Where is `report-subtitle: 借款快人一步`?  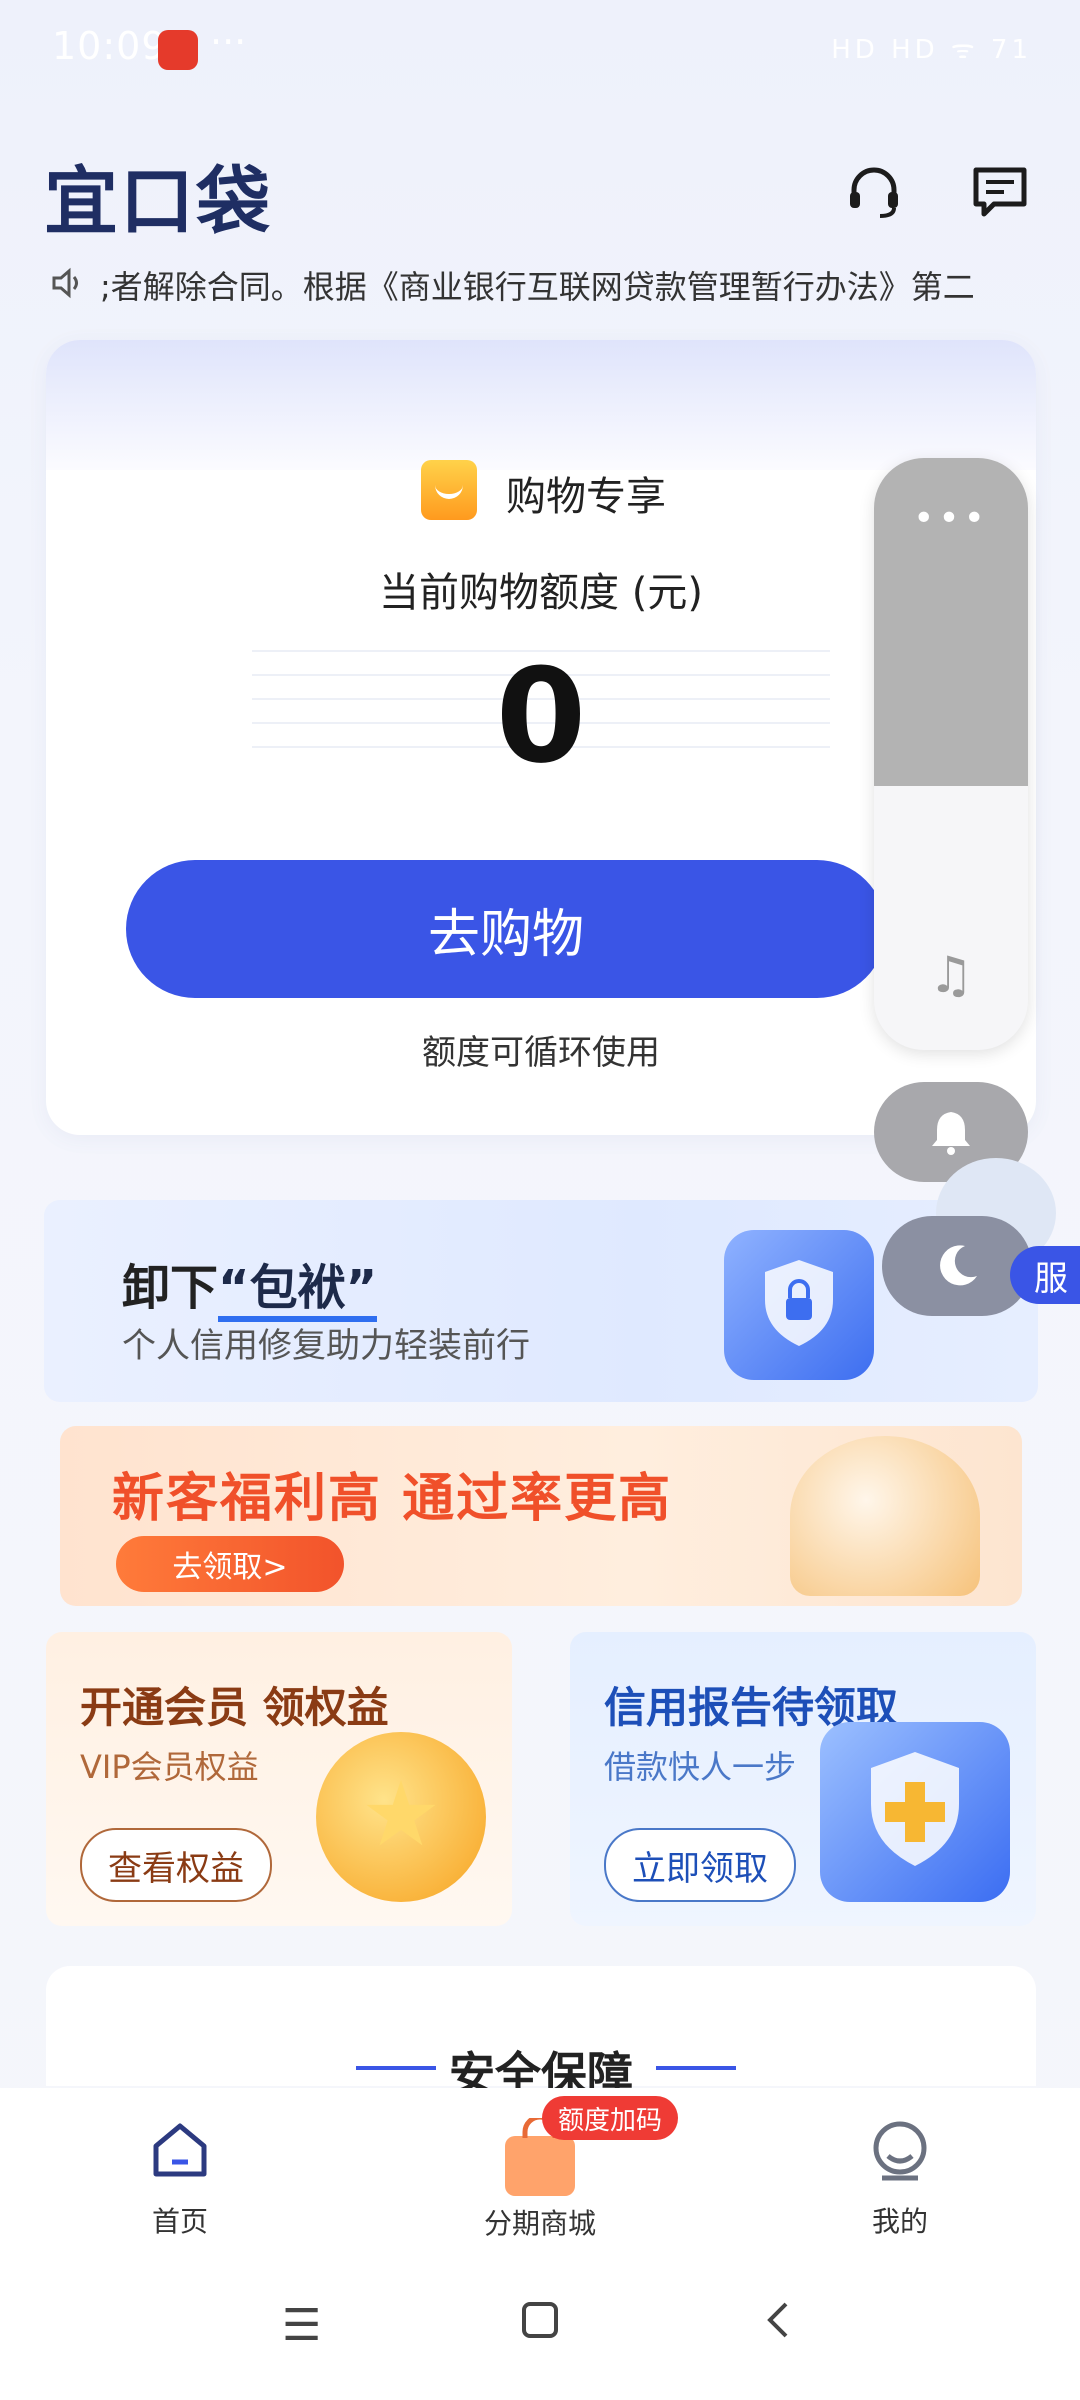
report-subtitle: 借款快人一步 is located at coordinates (700, 1767).